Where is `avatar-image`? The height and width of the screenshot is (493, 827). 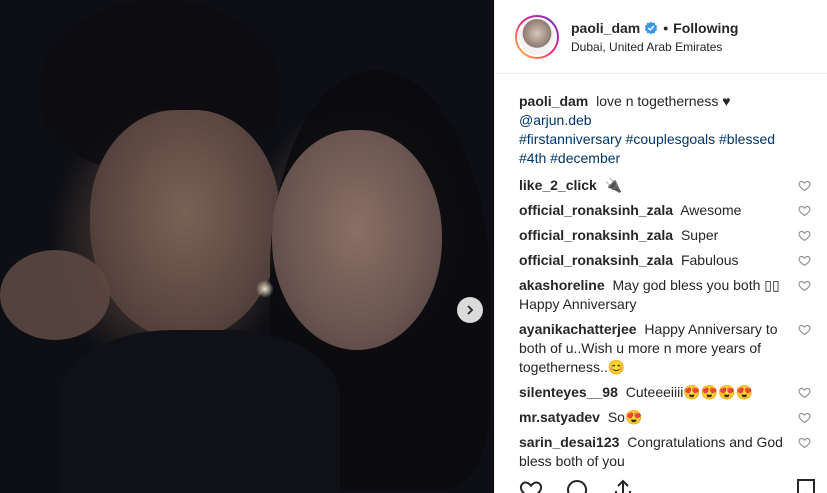
avatar-image is located at coordinates (537, 36).